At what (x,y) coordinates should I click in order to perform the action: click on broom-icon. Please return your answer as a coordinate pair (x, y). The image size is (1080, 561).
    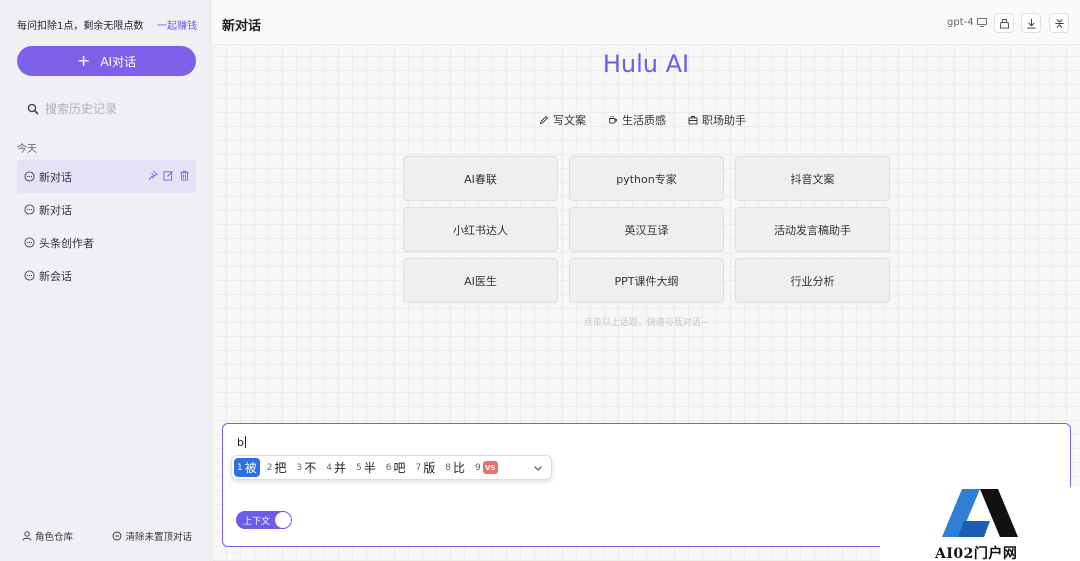
    Looking at the image, I should click on (1004, 23).